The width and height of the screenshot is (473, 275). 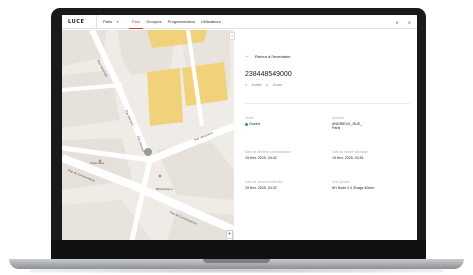 I want to click on map-zoom-control: + −, so click(x=229, y=235).